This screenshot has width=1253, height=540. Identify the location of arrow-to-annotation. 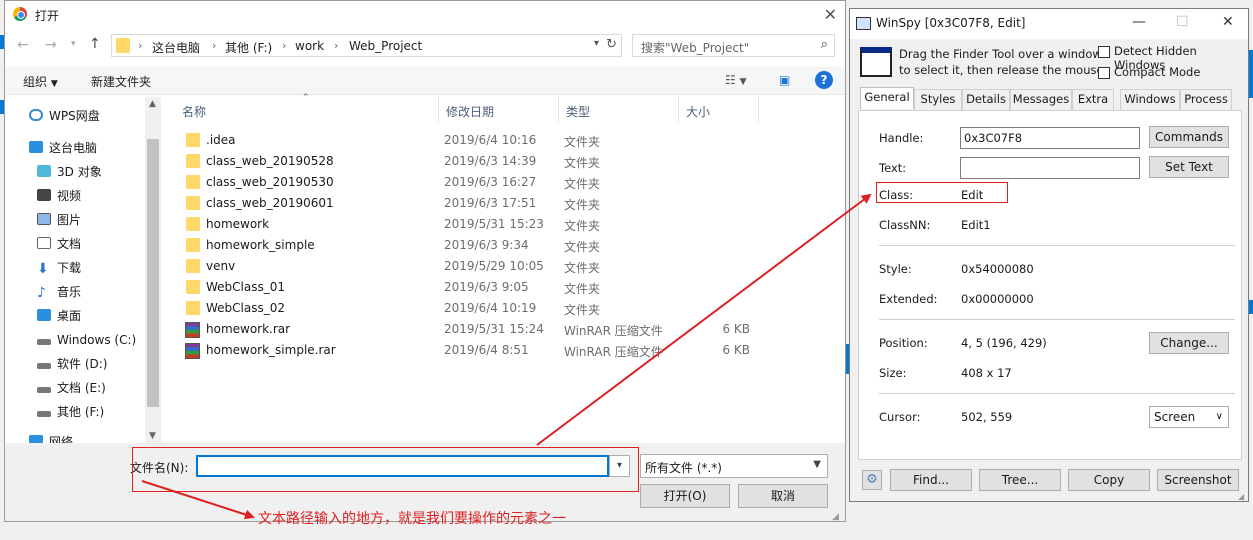
(198, 500).